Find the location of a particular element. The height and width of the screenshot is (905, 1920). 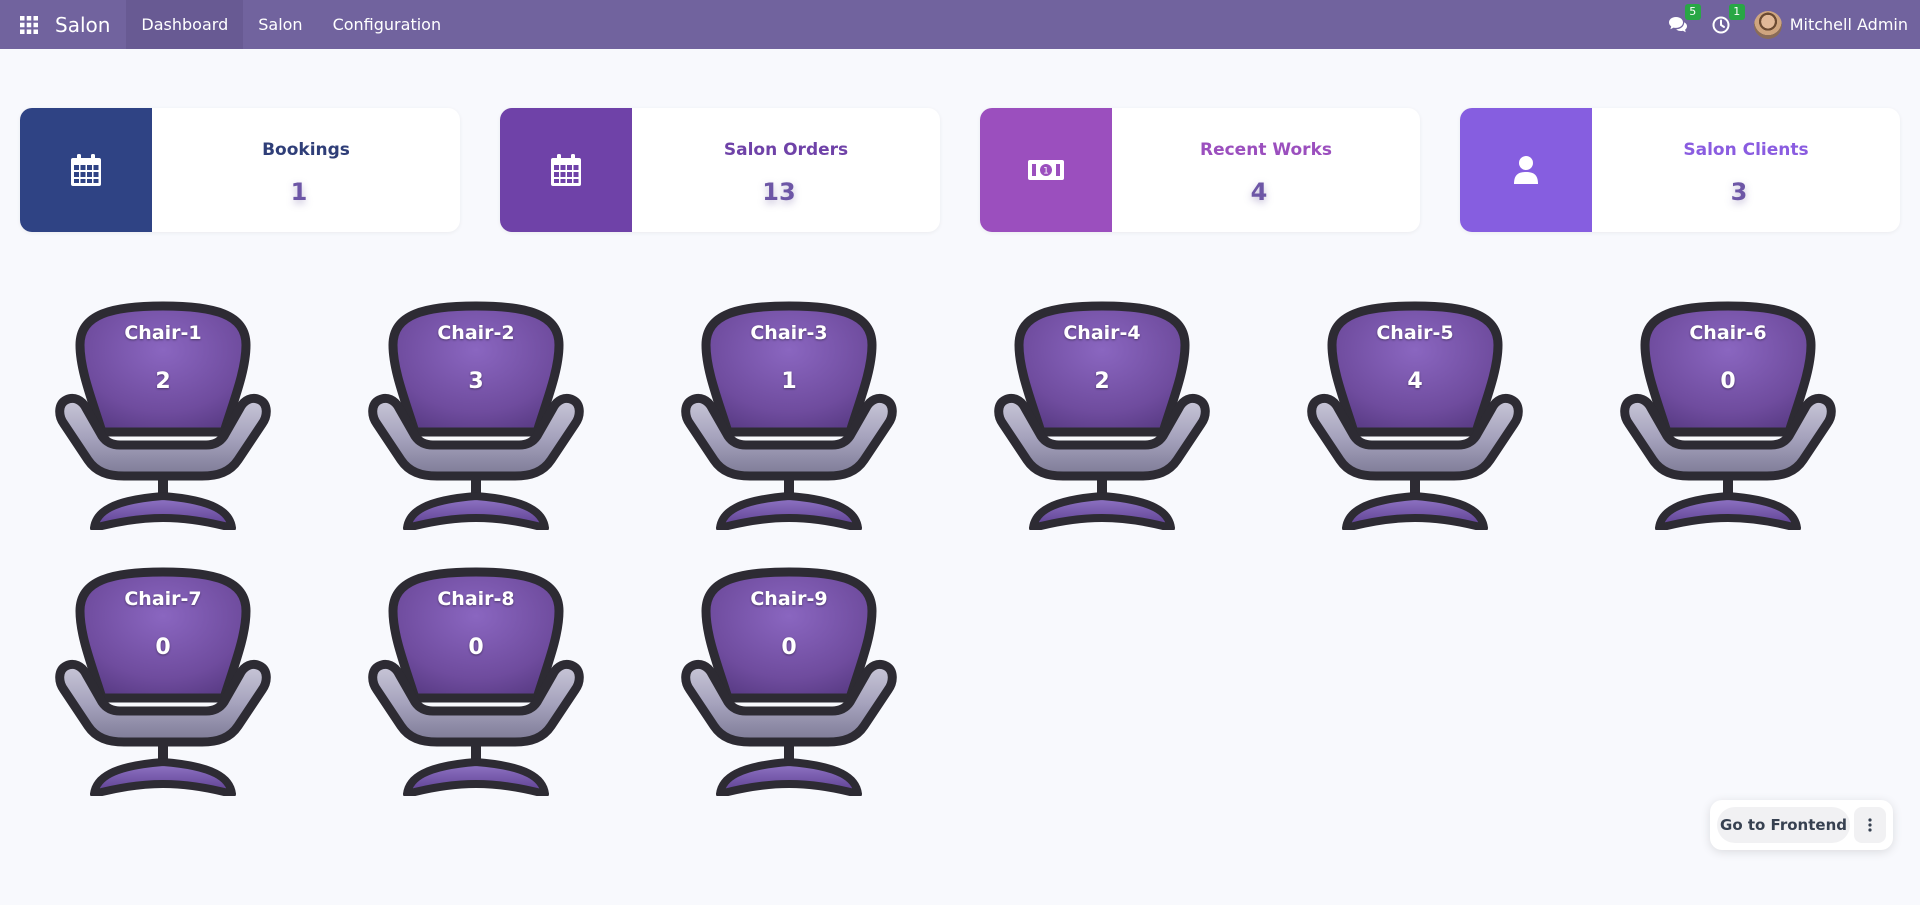

clock-icon is located at coordinates (1721, 24).